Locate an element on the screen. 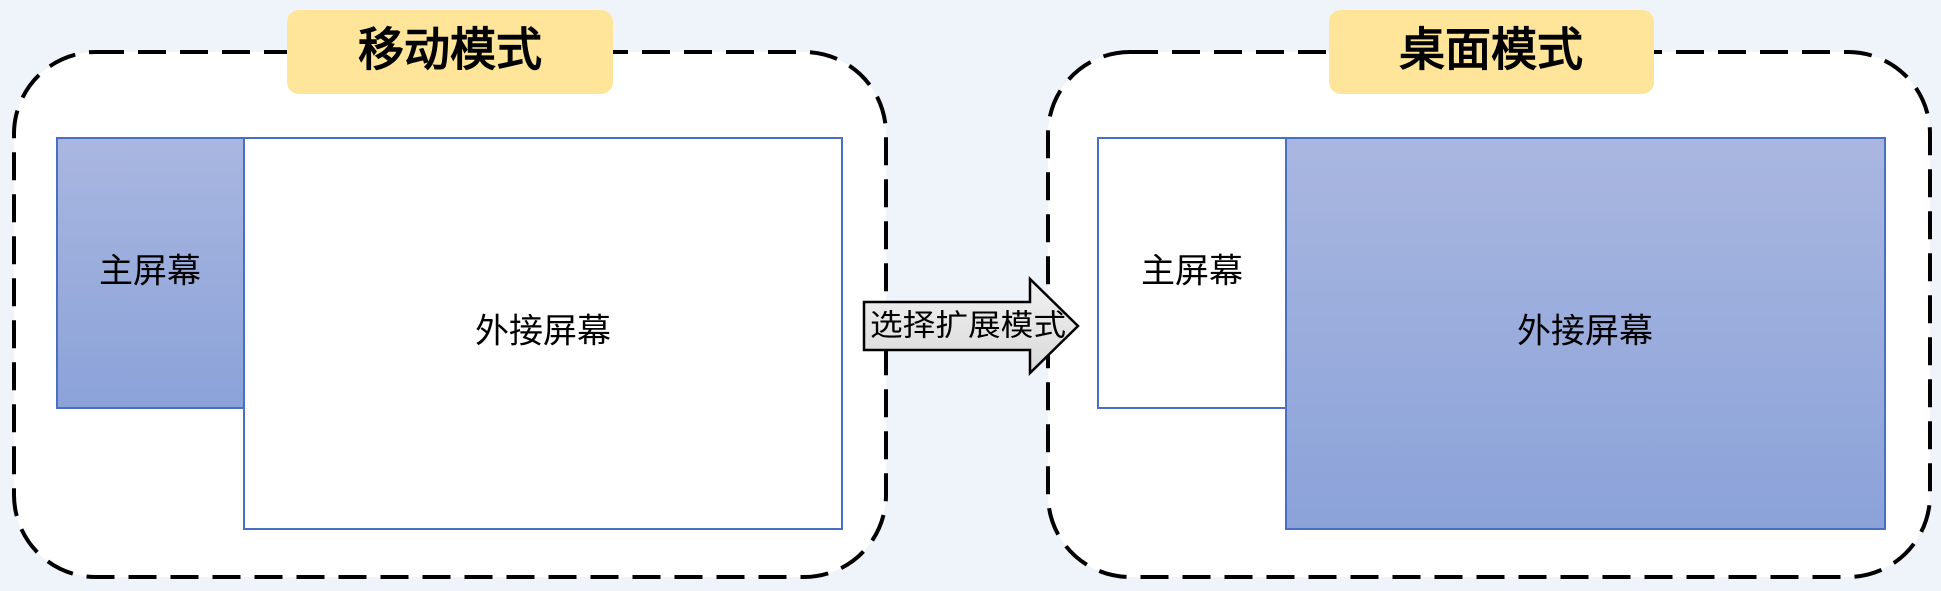 Image resolution: width=1941 pixels, height=591 pixels. desktop-mode-title: 桌面模式 is located at coordinates (1491, 50).